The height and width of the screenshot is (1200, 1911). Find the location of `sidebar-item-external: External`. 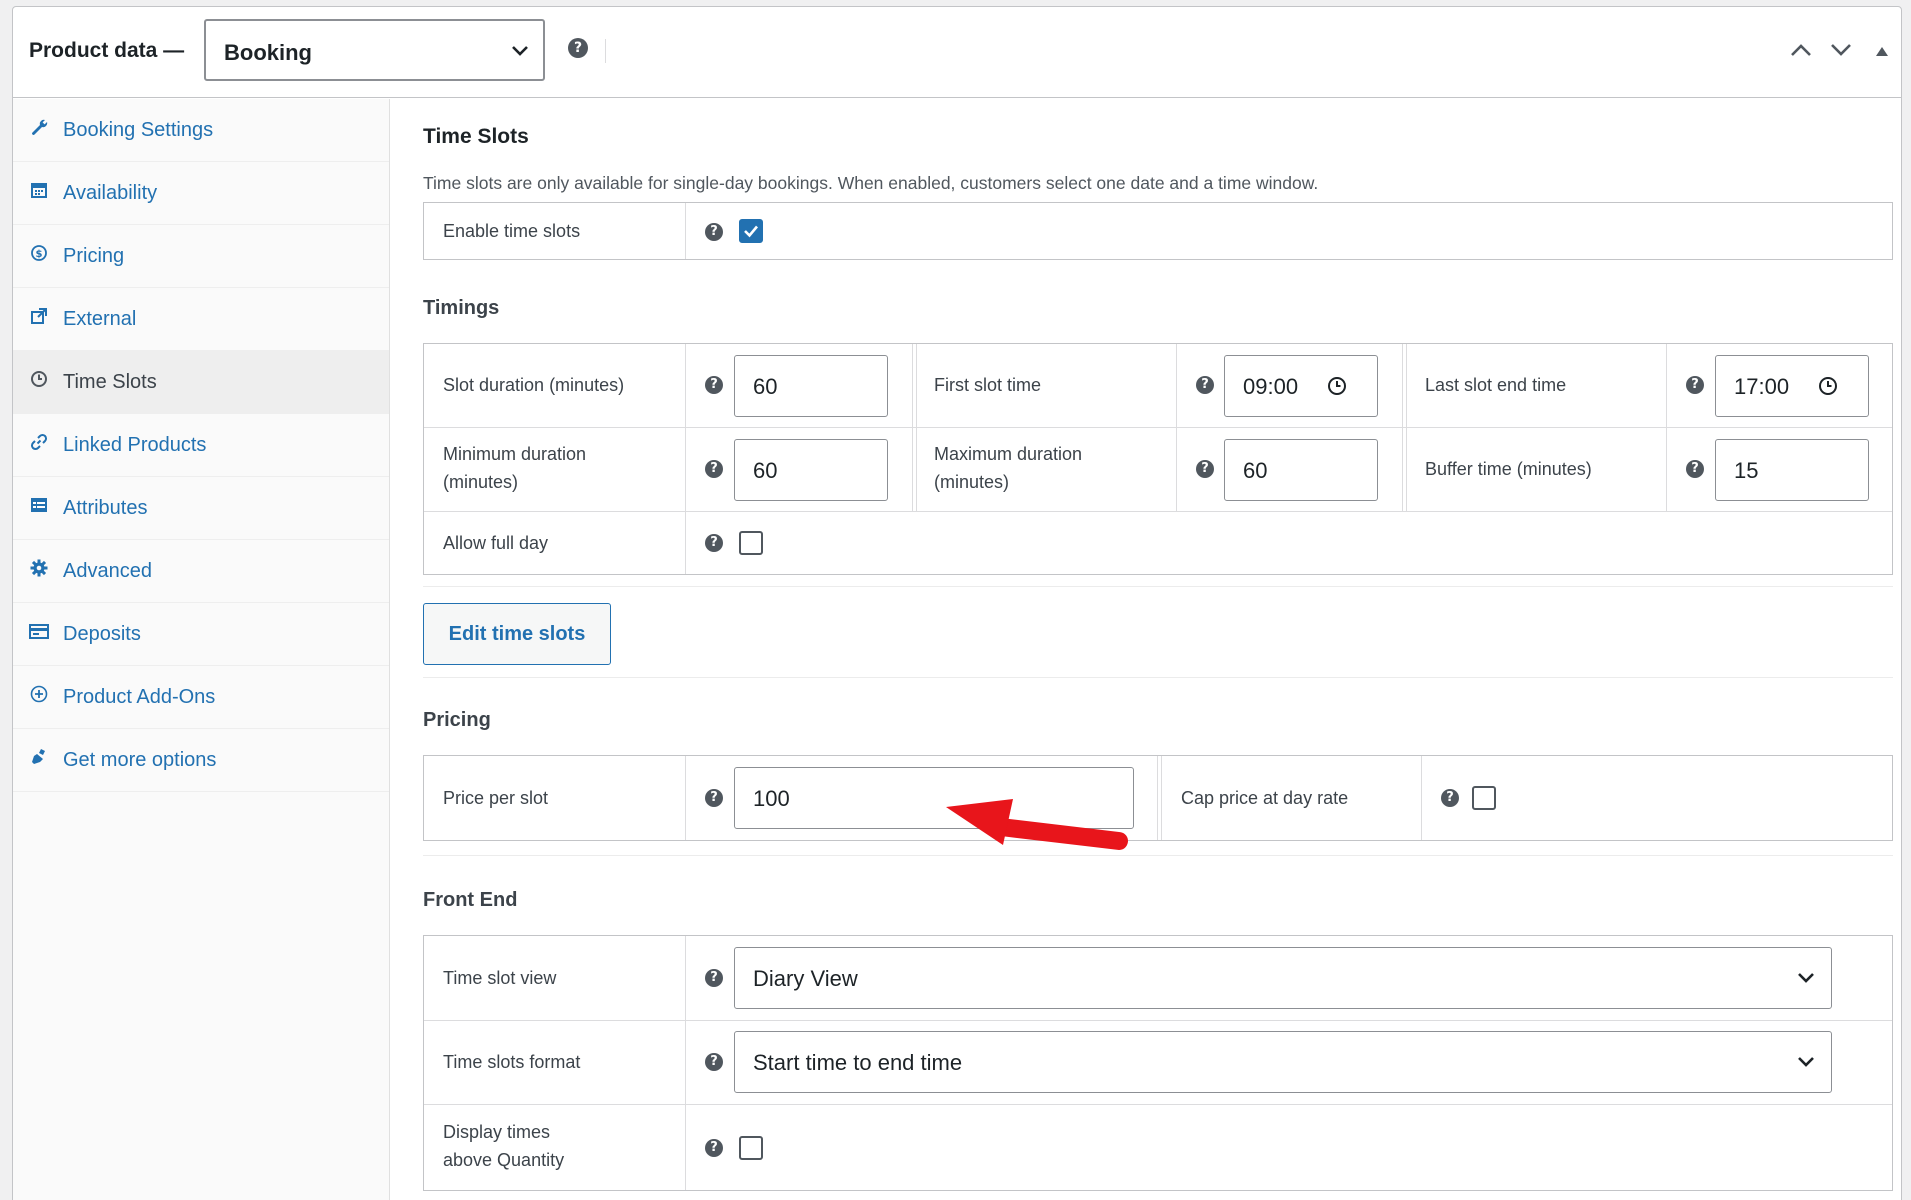

sidebar-item-external: External is located at coordinates (201, 319).